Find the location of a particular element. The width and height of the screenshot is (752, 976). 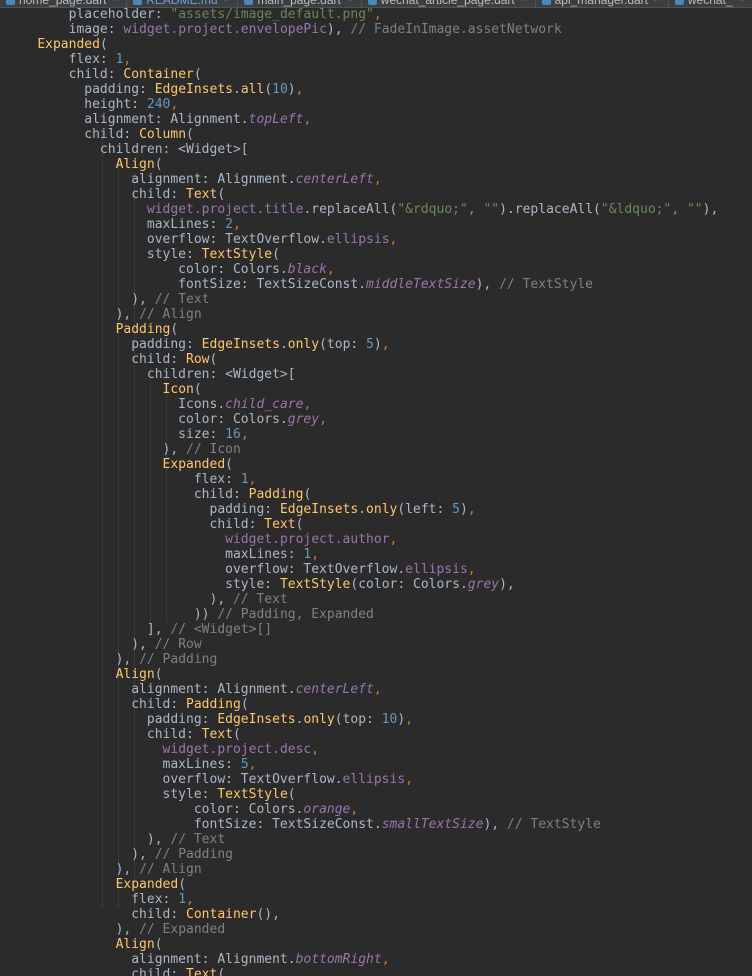

editor-tab-label: api_manager.dart is located at coordinates (601, 3).